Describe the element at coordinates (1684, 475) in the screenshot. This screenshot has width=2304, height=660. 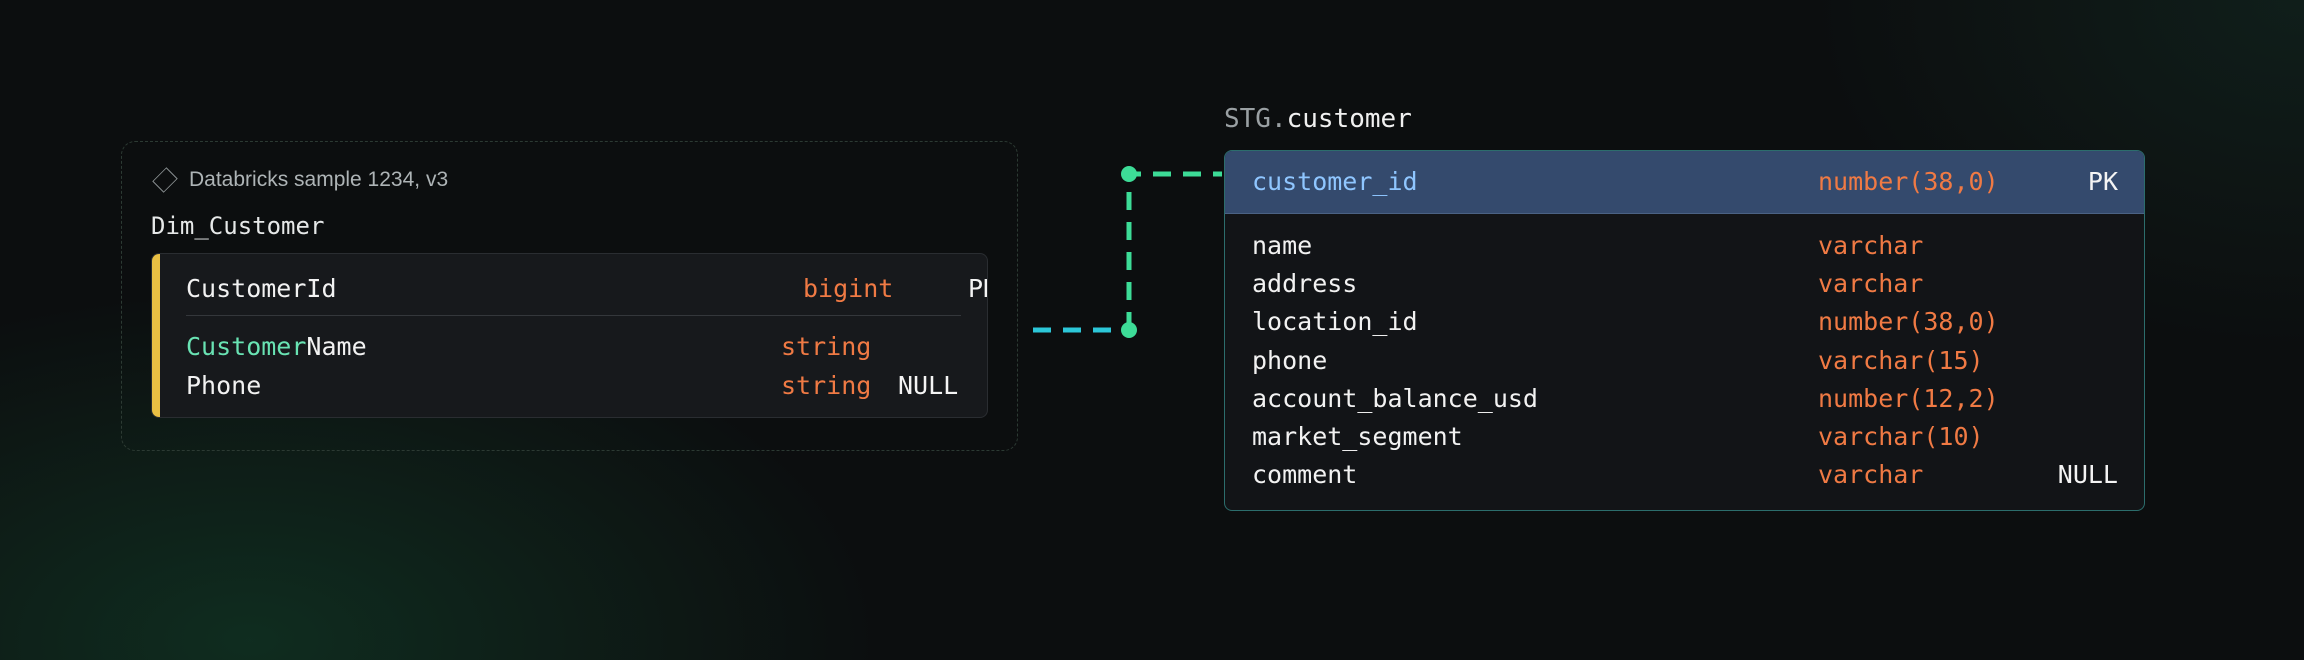
I see `column-row: comment varchar NULL` at that location.